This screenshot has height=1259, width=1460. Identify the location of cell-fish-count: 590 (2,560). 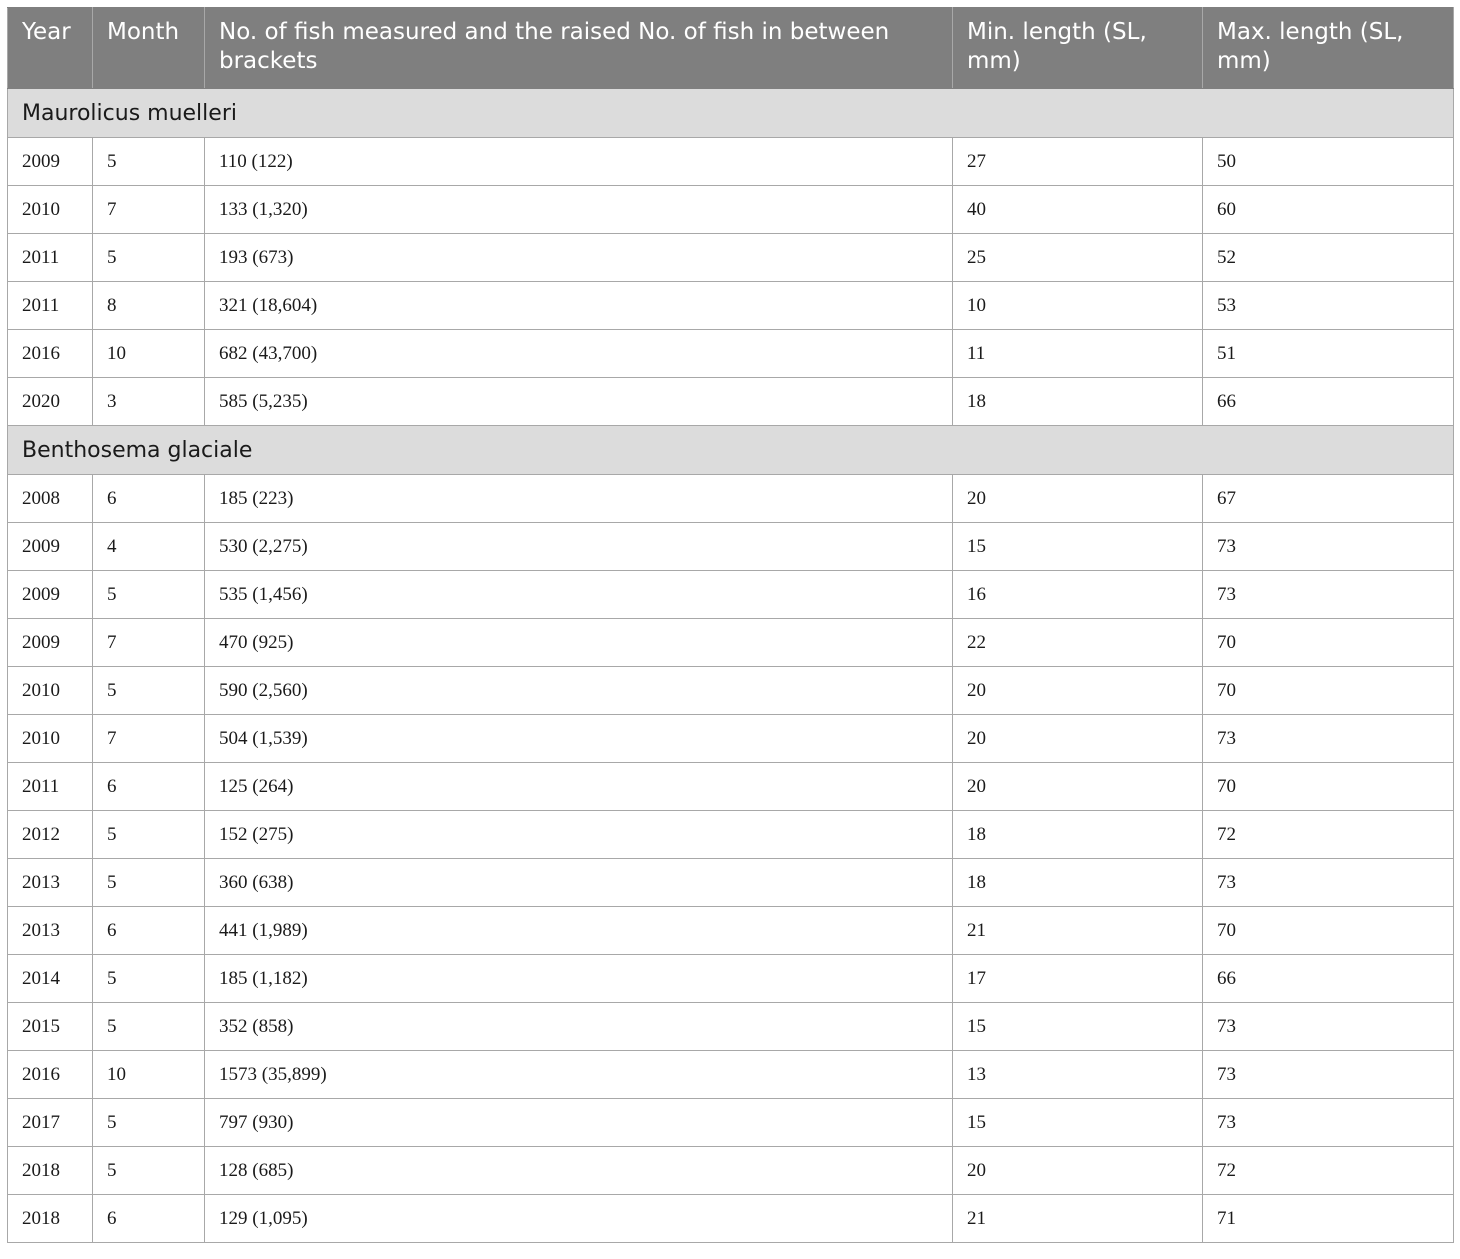
(578, 690).